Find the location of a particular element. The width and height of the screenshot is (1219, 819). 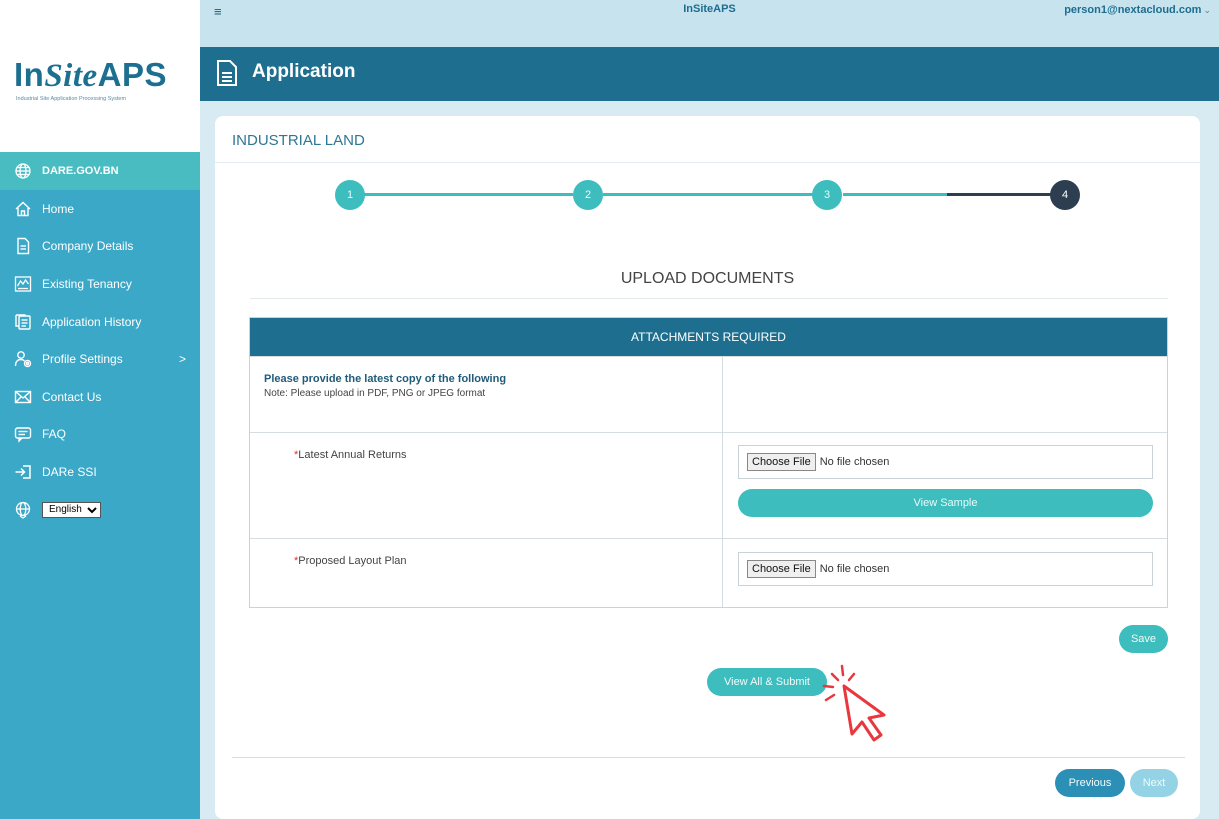

home-icon is located at coordinates (23, 209).